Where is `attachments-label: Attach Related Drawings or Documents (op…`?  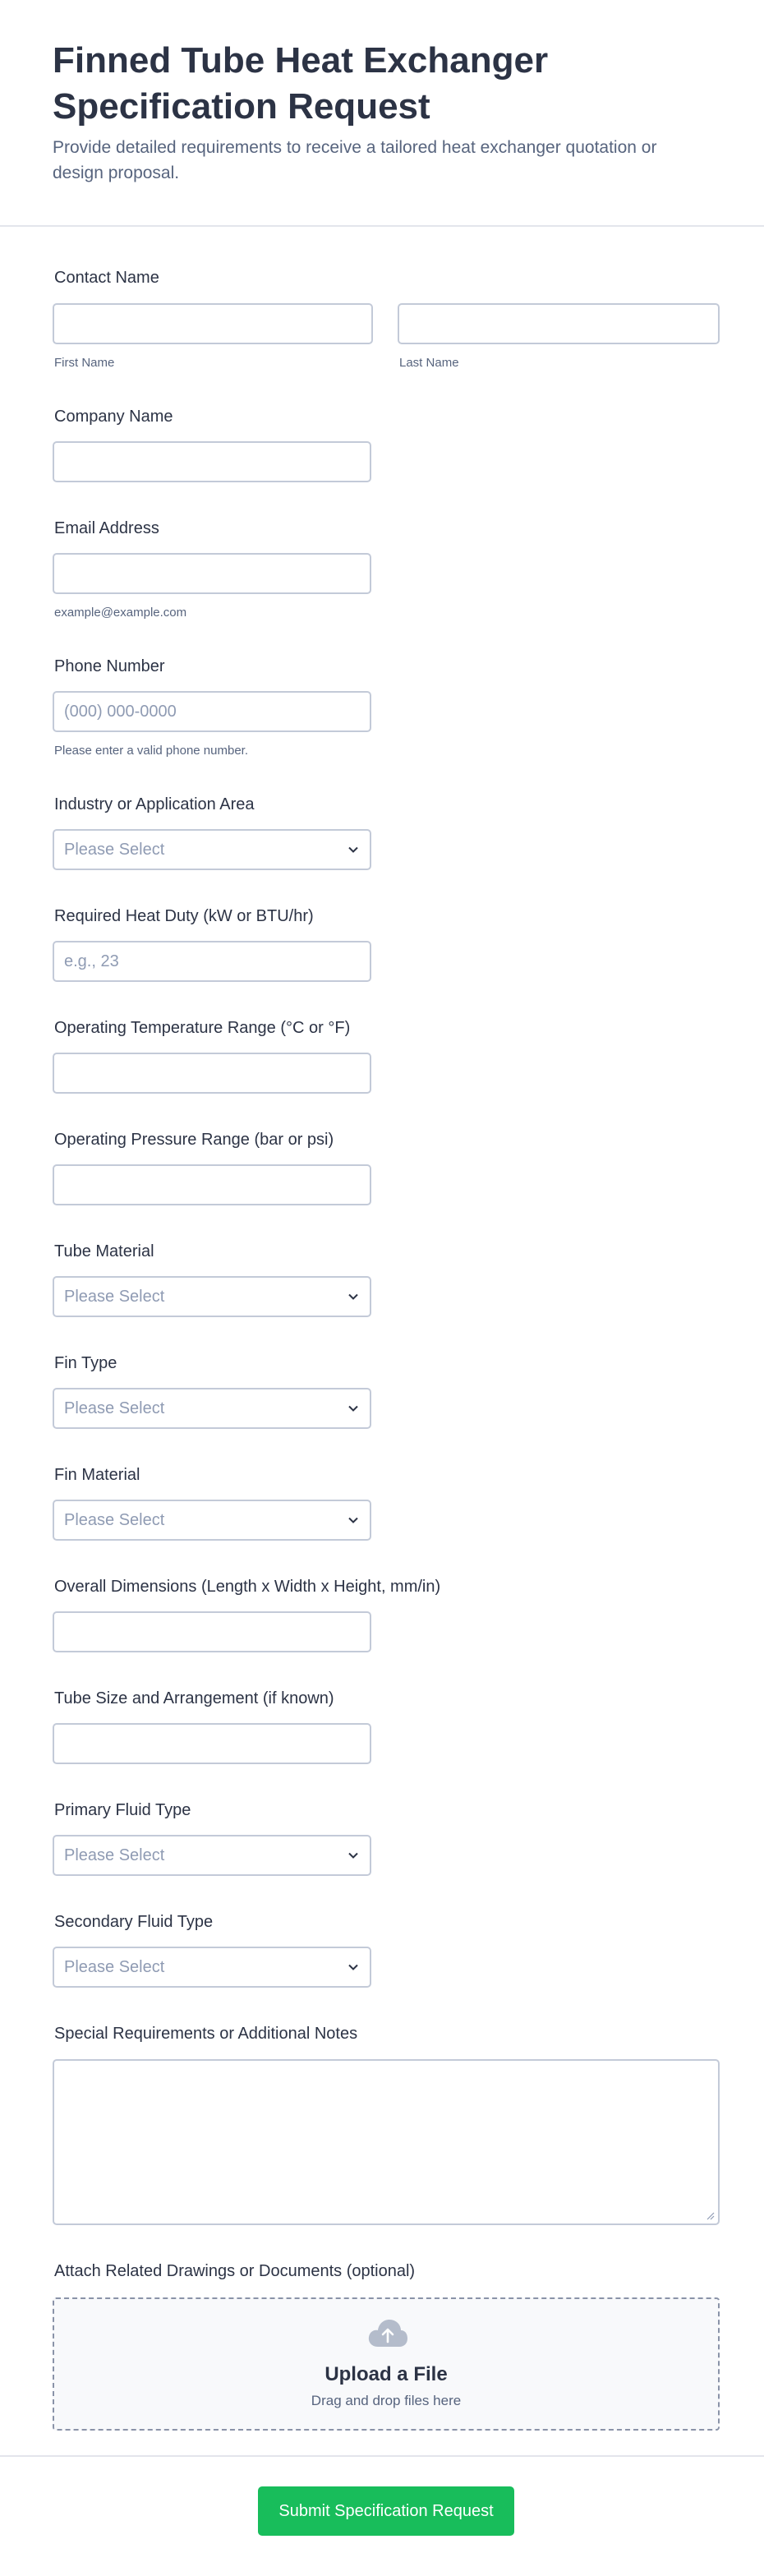
attachments-label: Attach Related Drawings or Documents (op… is located at coordinates (235, 2271).